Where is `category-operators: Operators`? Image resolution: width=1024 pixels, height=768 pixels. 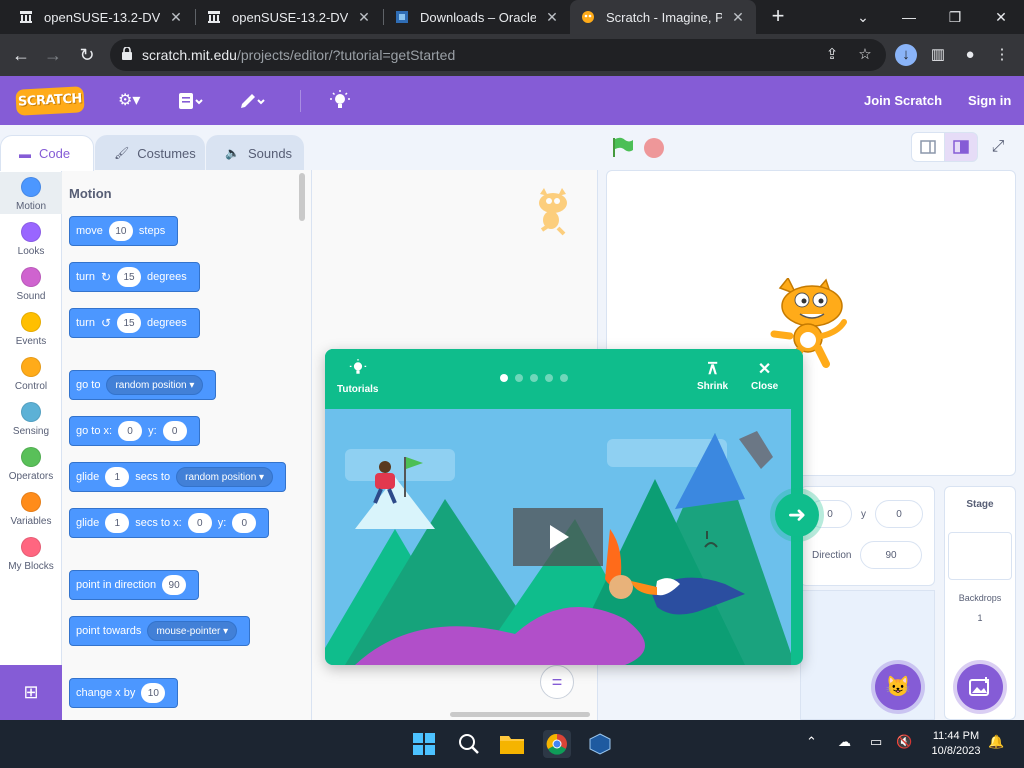 category-operators: Operators is located at coordinates (31, 464).